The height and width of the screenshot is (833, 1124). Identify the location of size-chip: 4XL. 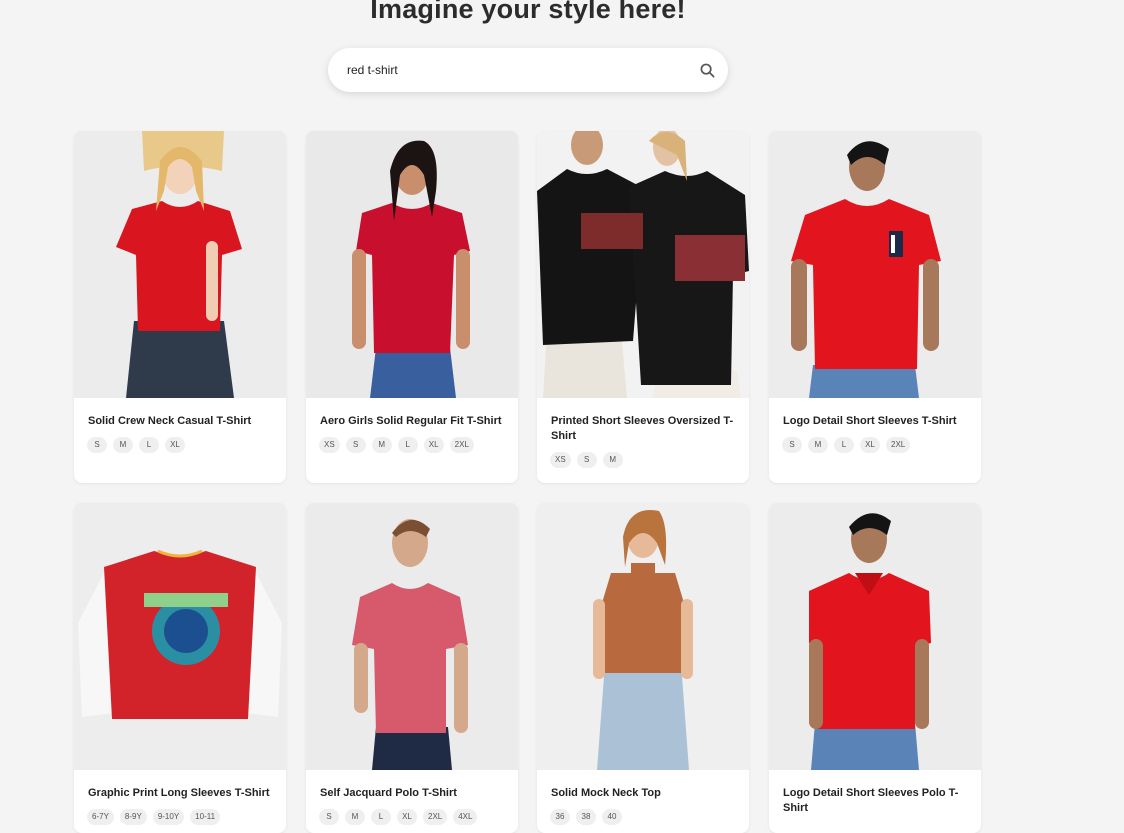
(465, 817).